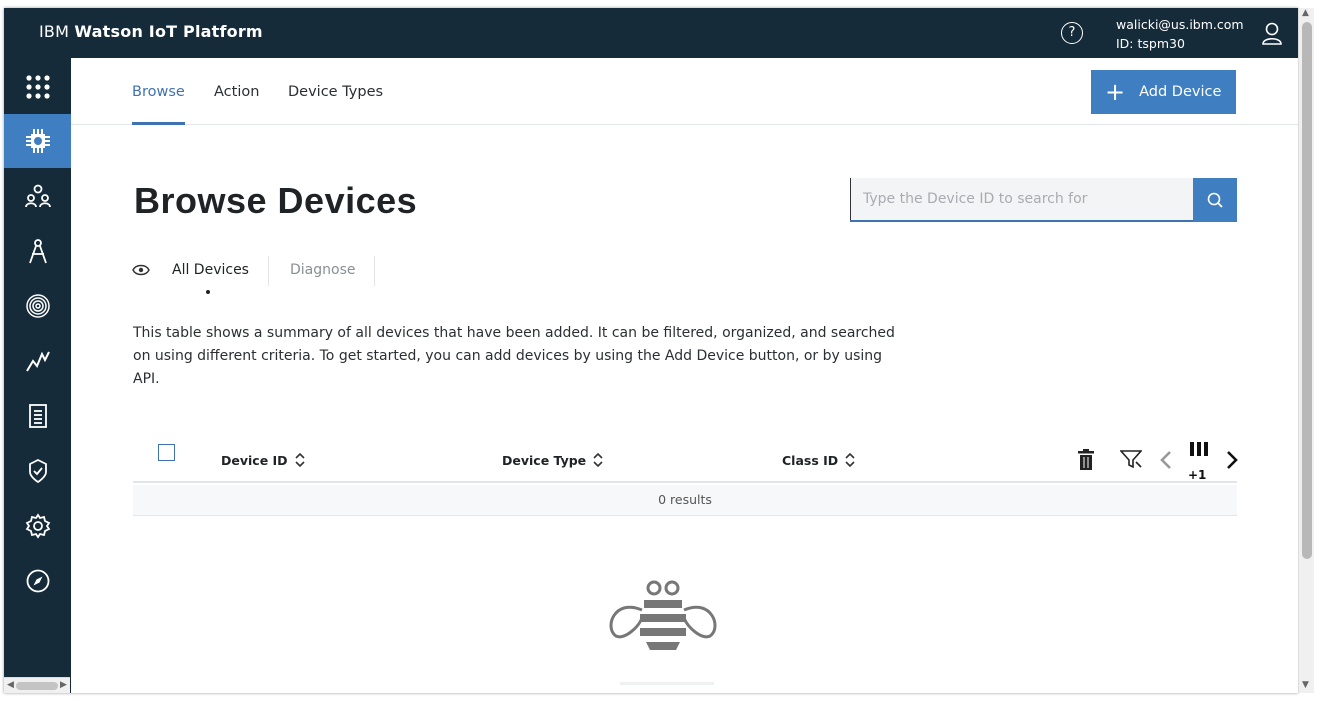 The width and height of the screenshot is (1321, 701). Describe the element at coordinates (37, 471) in the screenshot. I see `compliance-icon` at that location.